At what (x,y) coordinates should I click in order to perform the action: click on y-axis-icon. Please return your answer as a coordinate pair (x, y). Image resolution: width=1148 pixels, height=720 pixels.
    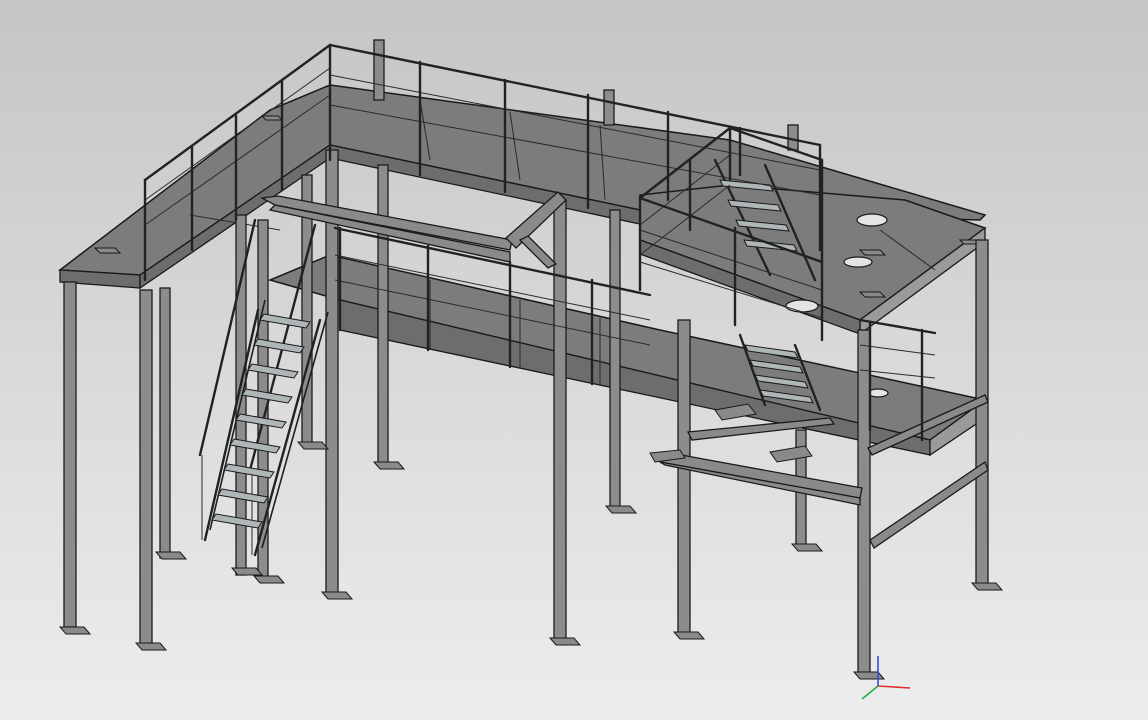
    Looking at the image, I should click on (870, 692).